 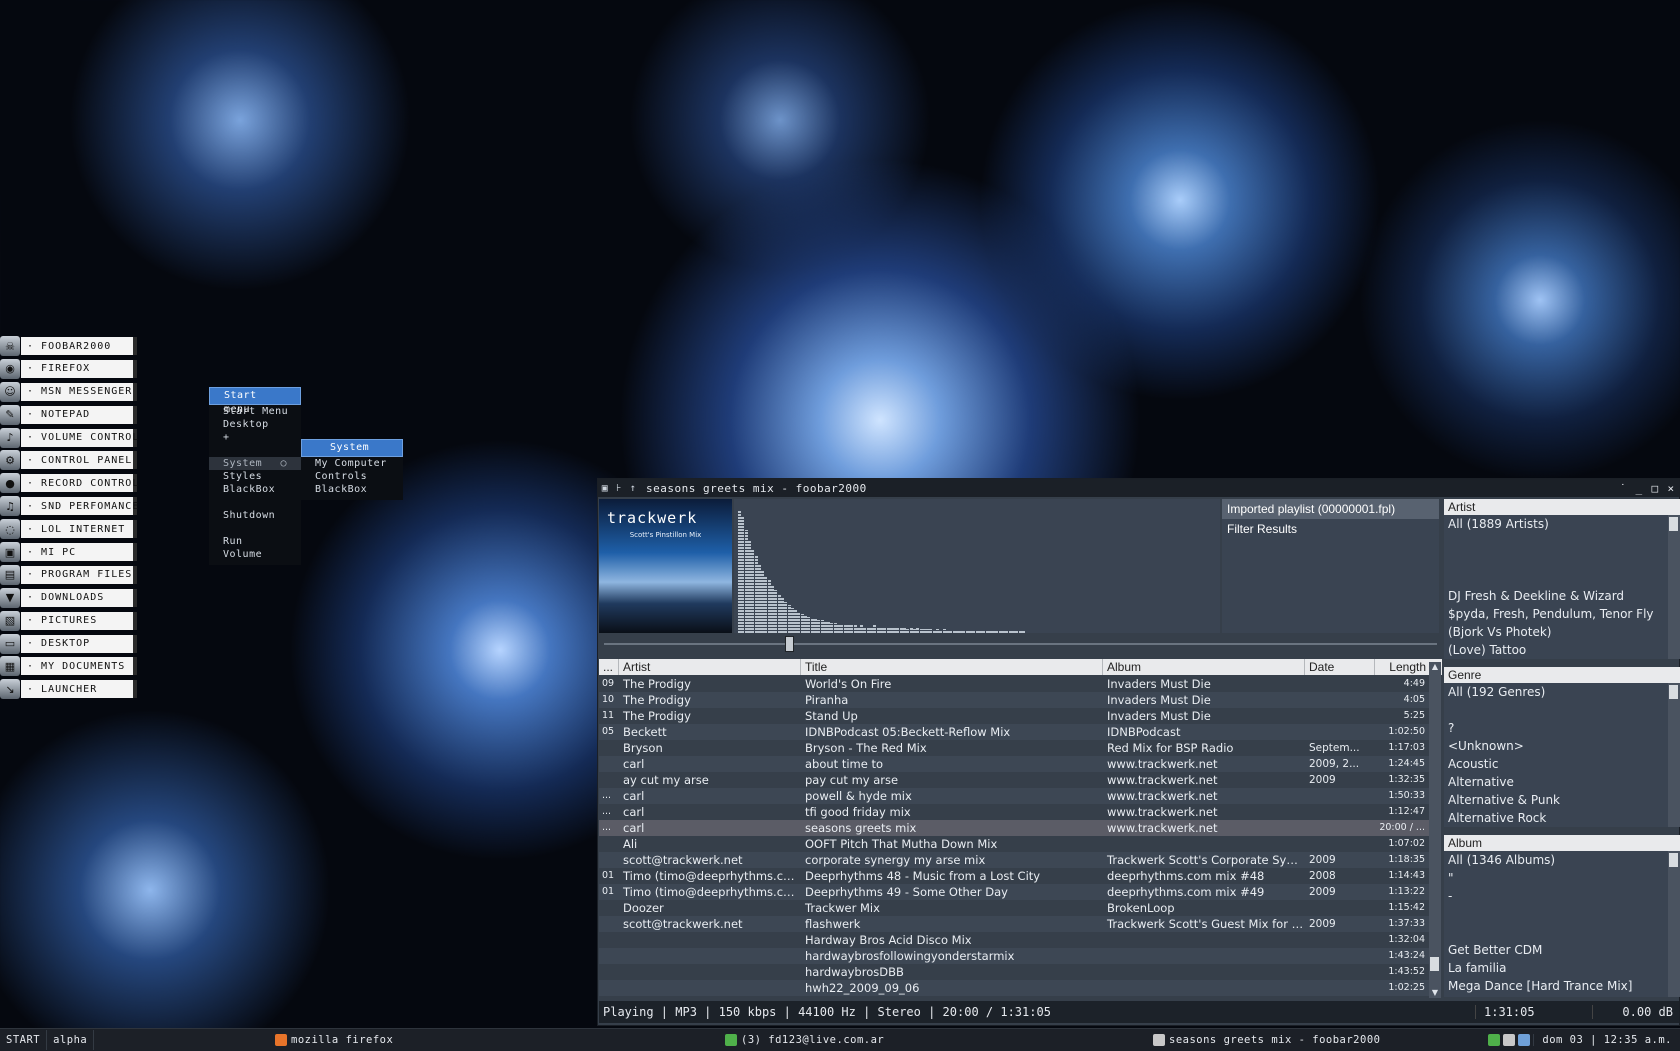 I want to click on playlist-row: hwh22_2009_09_06 1:02:25, so click(x=1014, y=988).